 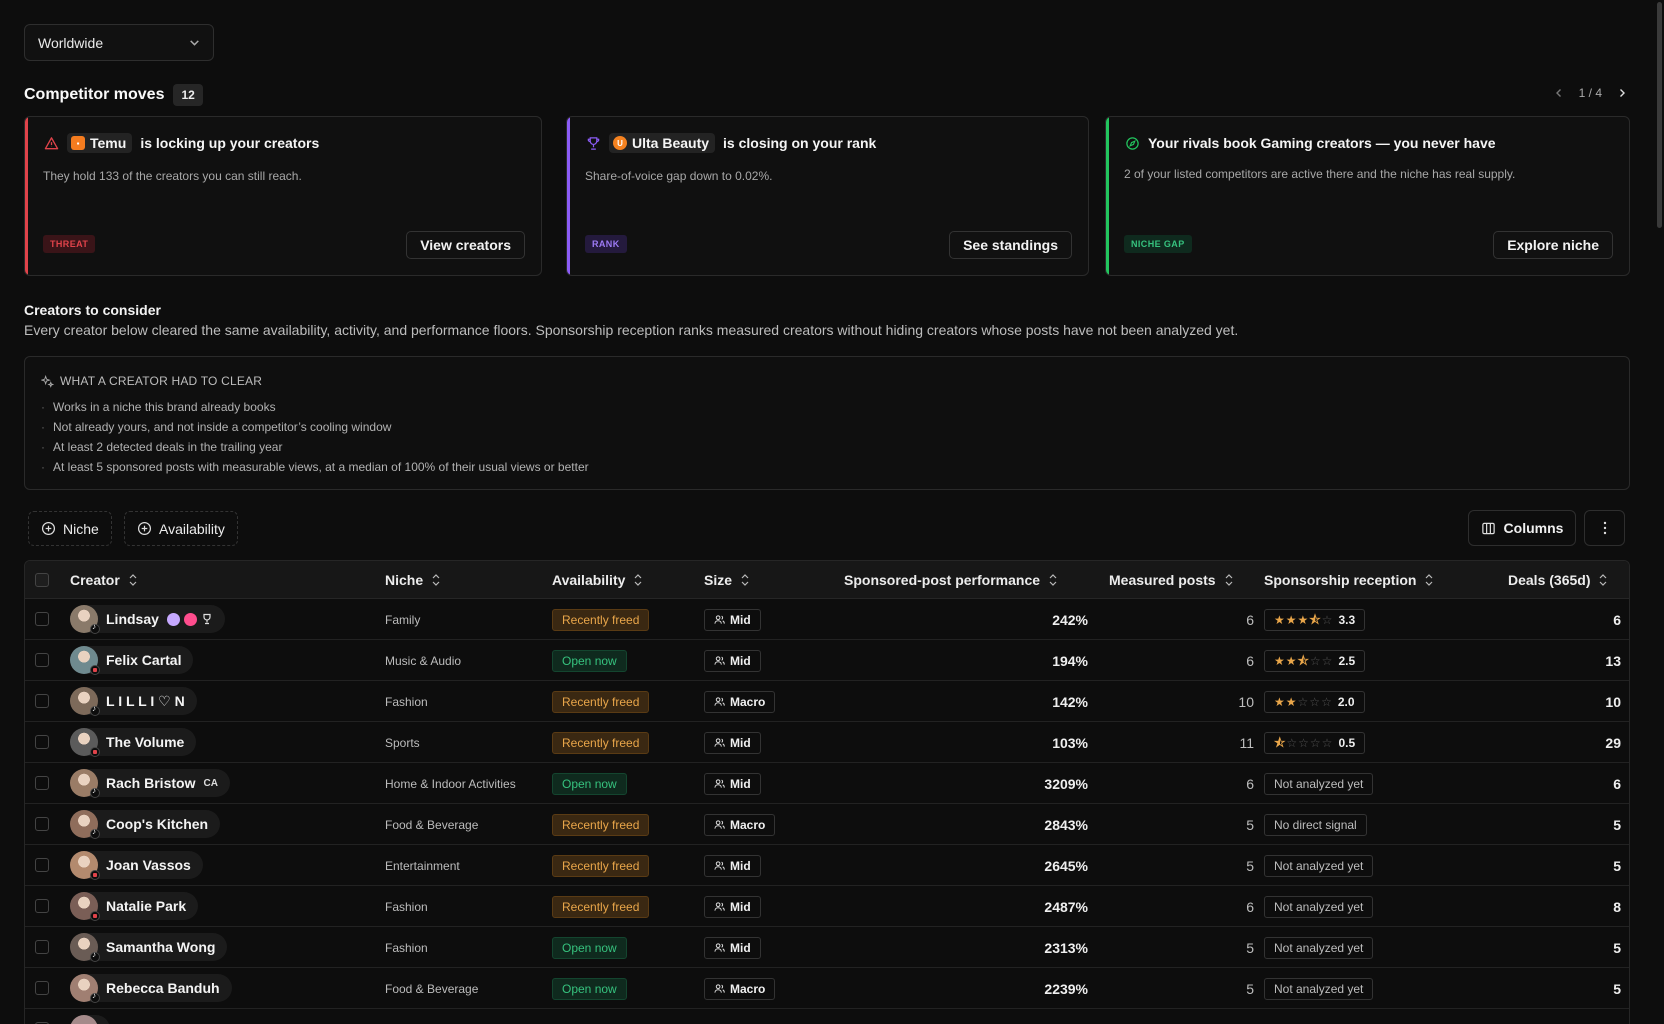 I want to click on availability-filter-button: Availability, so click(x=181, y=528).